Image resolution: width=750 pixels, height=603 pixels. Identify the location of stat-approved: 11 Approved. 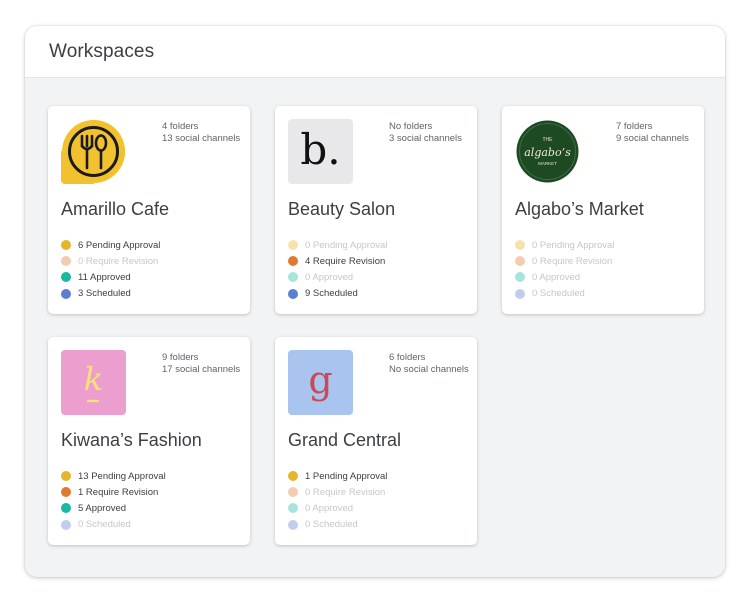
(110, 277).